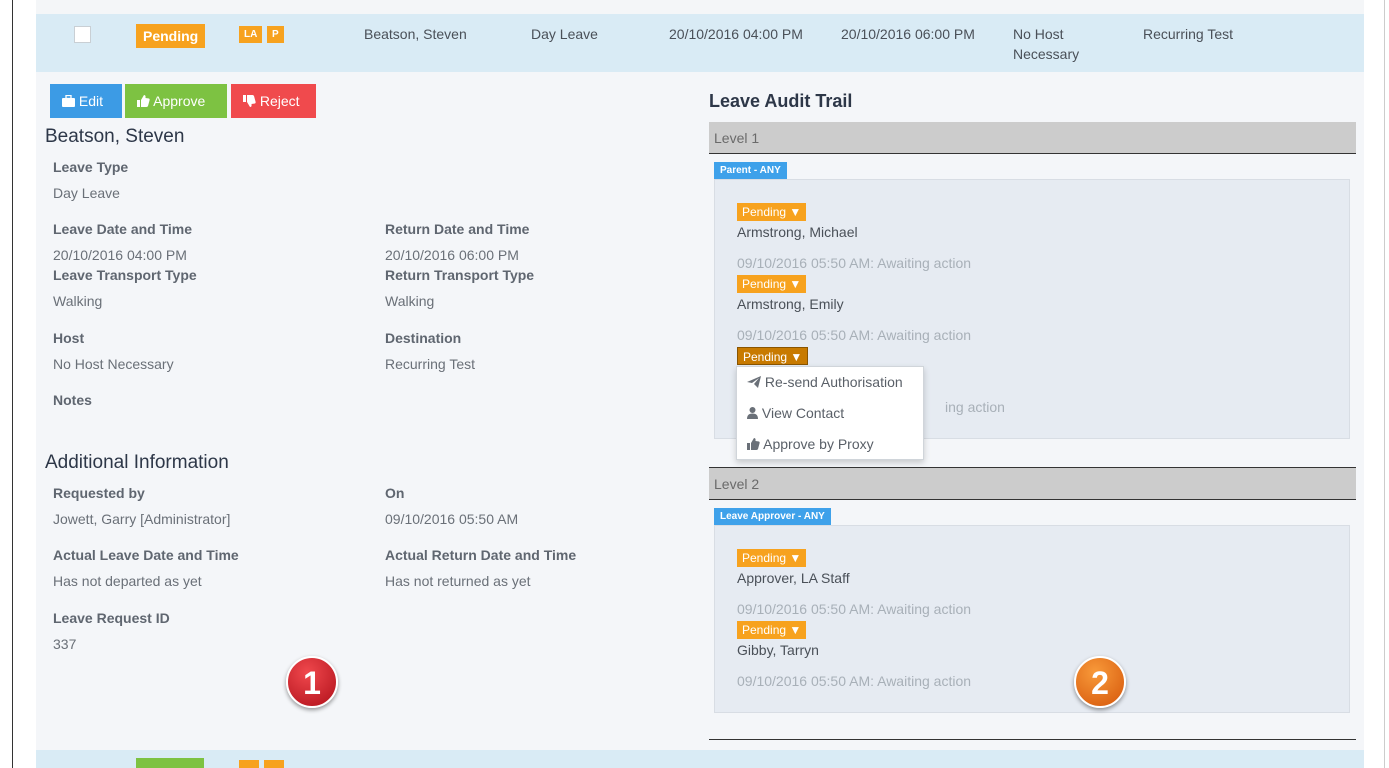 The height and width of the screenshot is (768, 1389). Describe the element at coordinates (908, 34) in the screenshot. I see `row-return-date: 20/10/2016 06:00 PM` at that location.